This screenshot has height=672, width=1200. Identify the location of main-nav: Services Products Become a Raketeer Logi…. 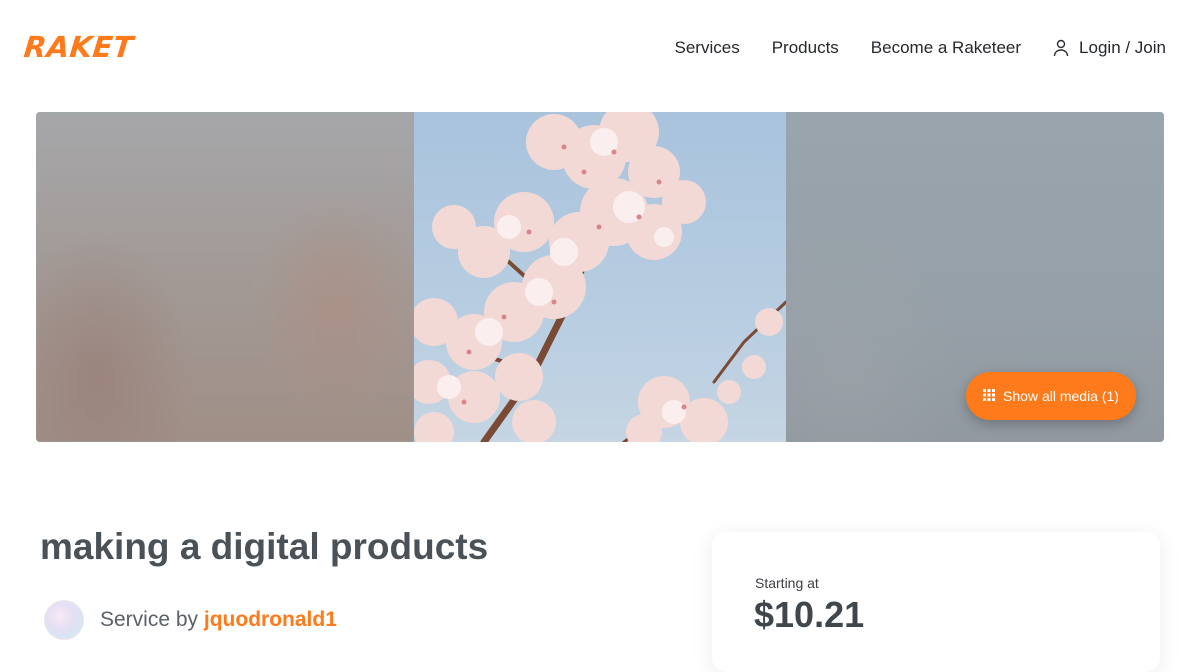
(920, 48).